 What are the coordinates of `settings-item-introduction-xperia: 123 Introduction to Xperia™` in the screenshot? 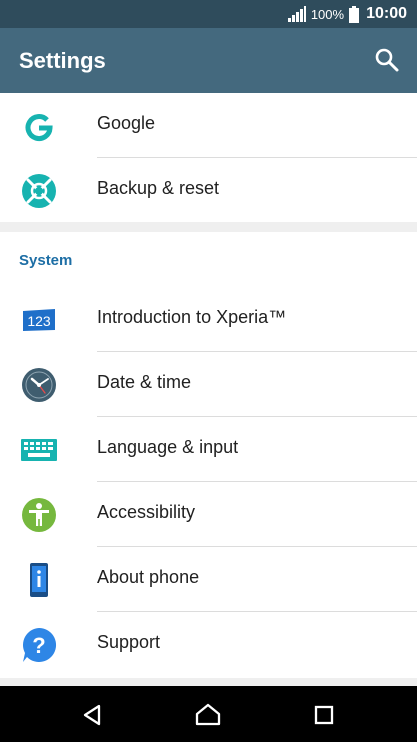 It's located at (208, 319).